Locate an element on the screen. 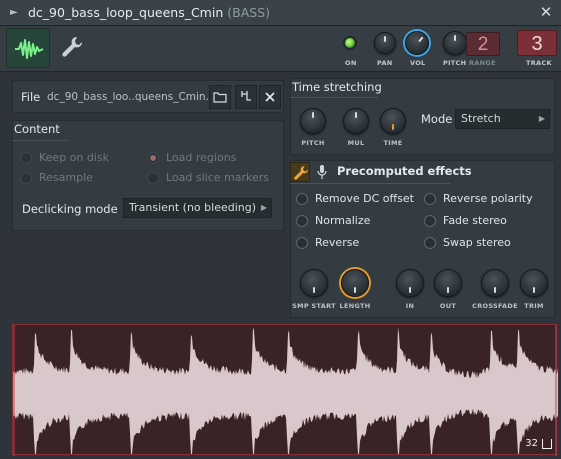  remove-dc-offset-option: Remove DC offset is located at coordinates (355, 198).